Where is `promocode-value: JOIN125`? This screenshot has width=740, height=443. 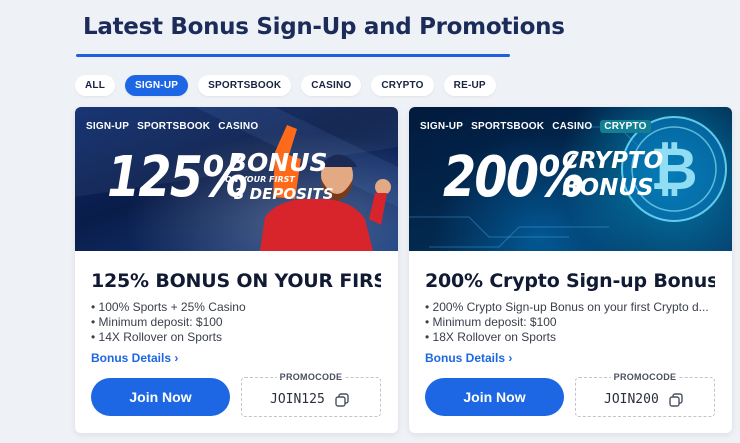
promocode-value: JOIN125 is located at coordinates (297, 399).